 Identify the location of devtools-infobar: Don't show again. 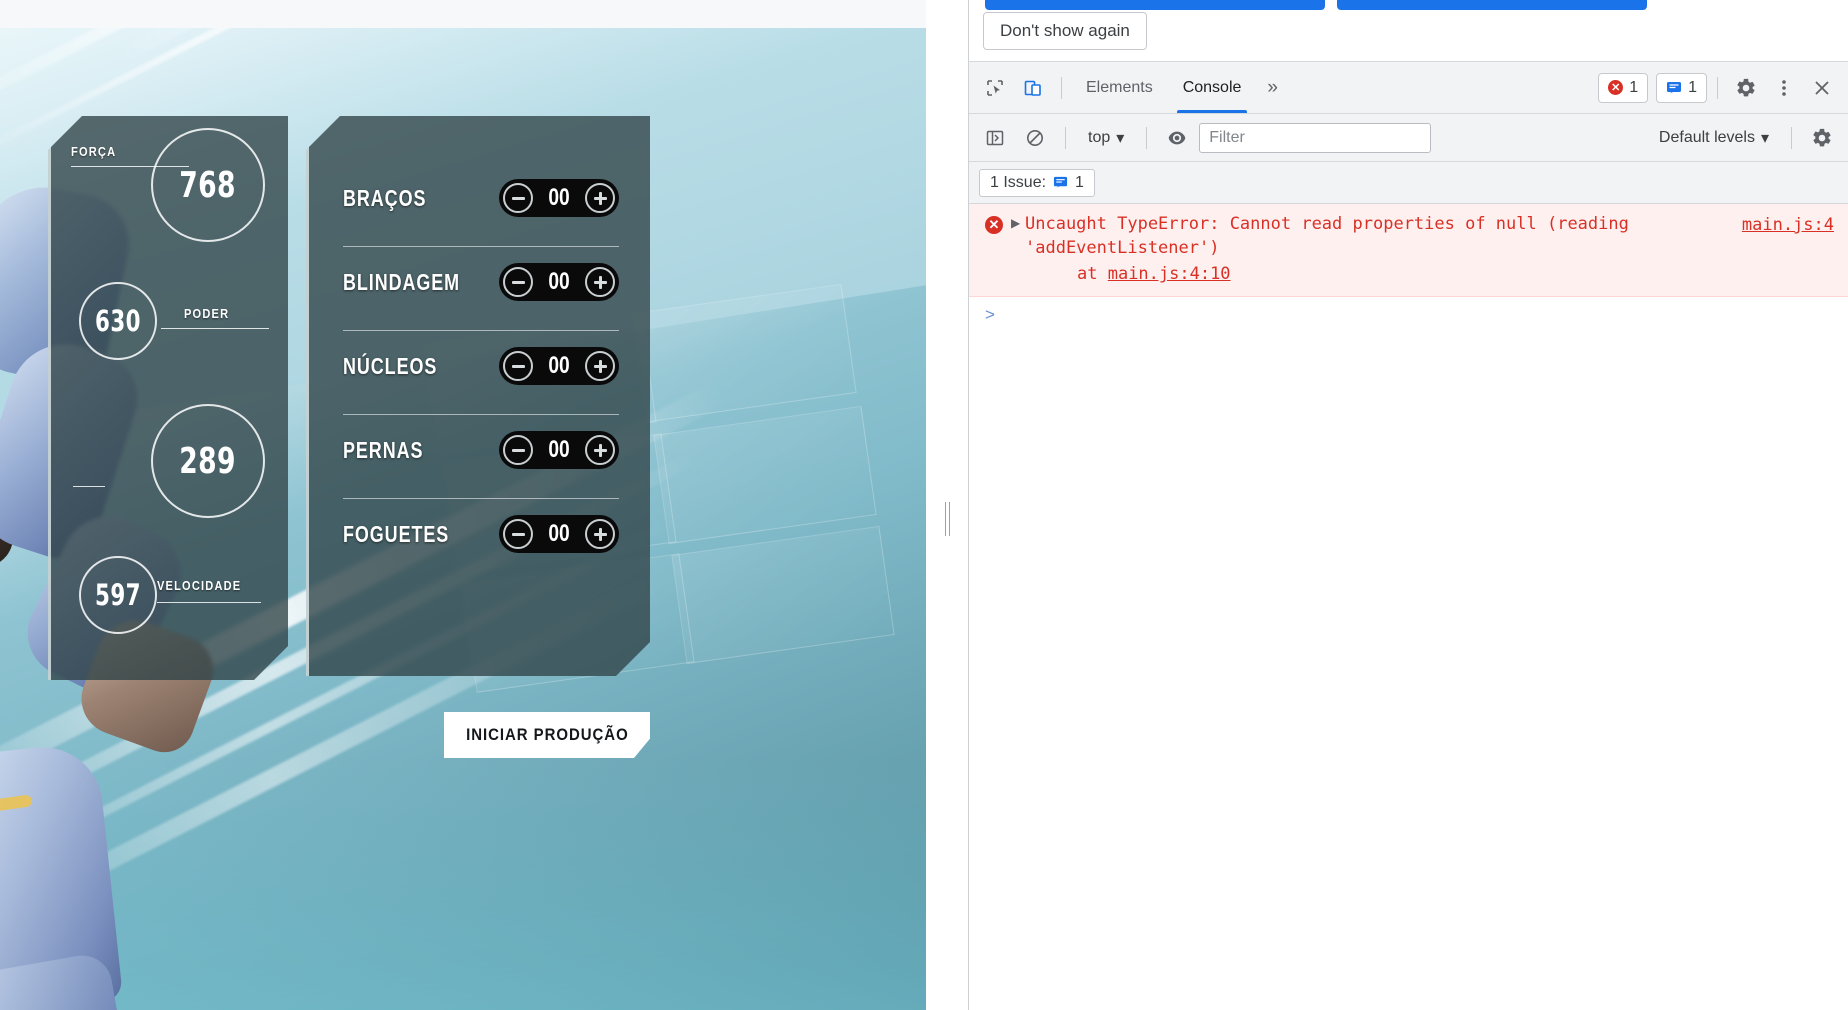
(1408, 31).